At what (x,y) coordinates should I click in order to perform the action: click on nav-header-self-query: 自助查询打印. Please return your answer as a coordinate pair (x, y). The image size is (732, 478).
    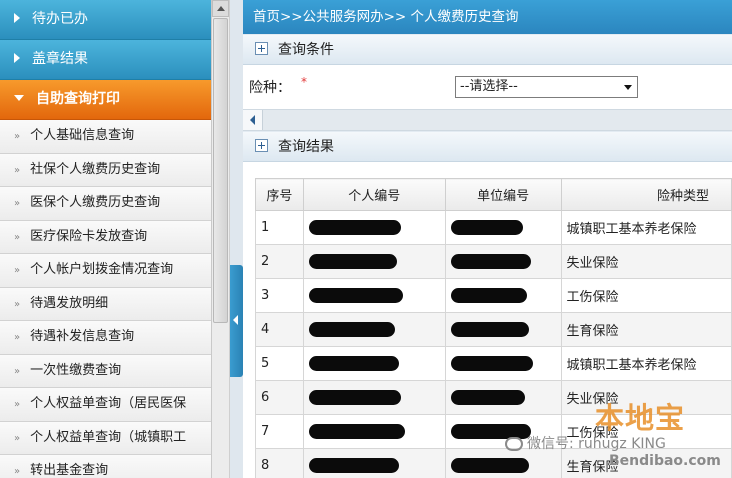
    Looking at the image, I should click on (105, 100).